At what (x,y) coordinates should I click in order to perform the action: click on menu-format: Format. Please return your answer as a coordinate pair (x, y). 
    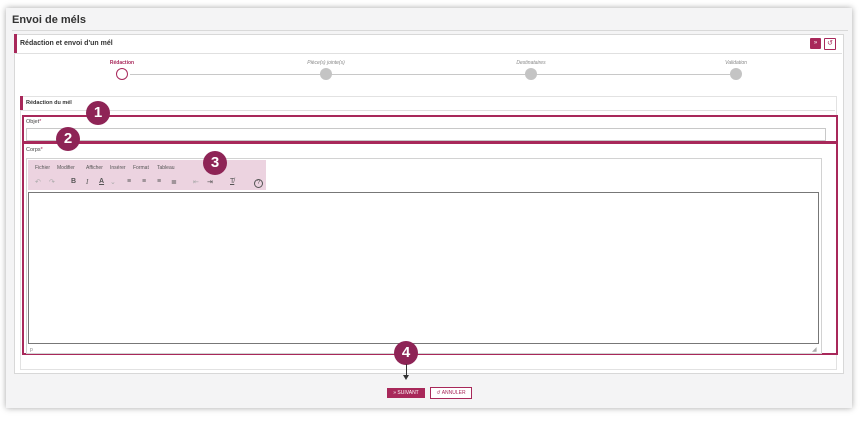
    Looking at the image, I should click on (141, 168).